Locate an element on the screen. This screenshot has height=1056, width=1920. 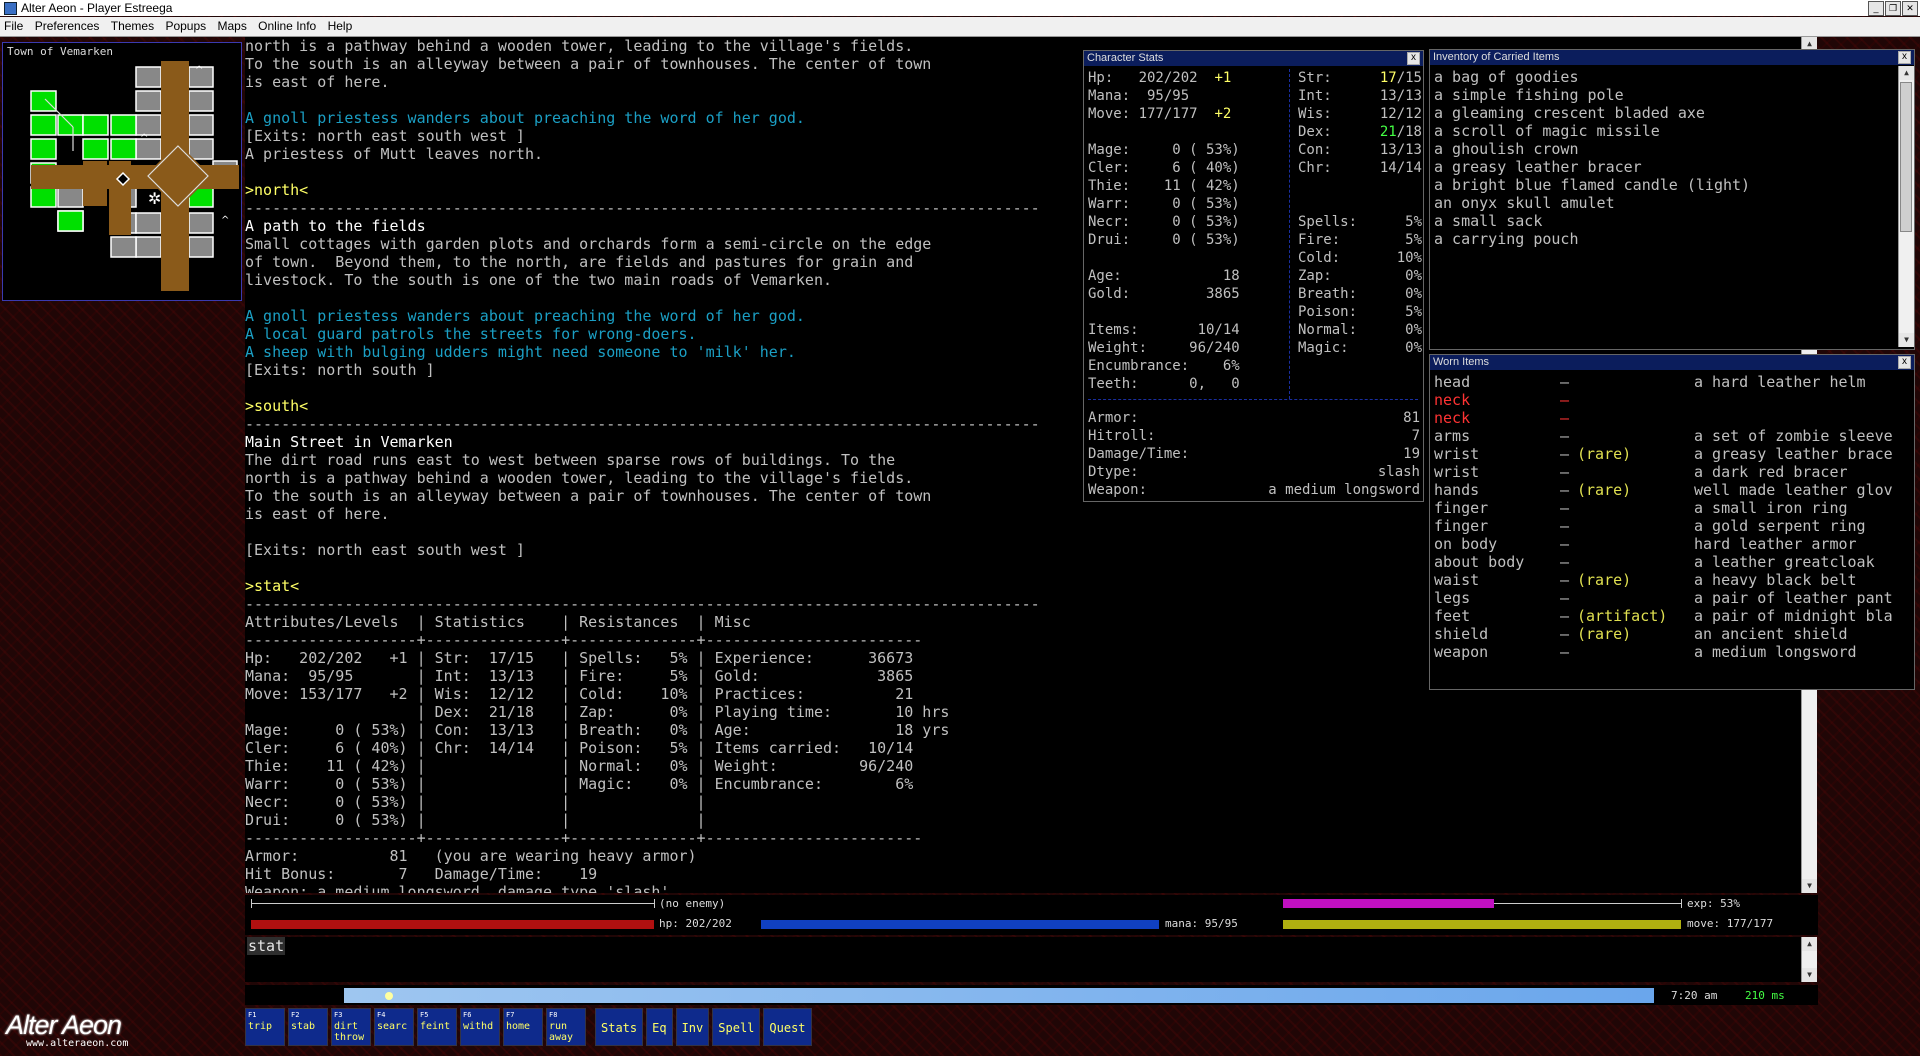
inv-button: Inv is located at coordinates (692, 1027).